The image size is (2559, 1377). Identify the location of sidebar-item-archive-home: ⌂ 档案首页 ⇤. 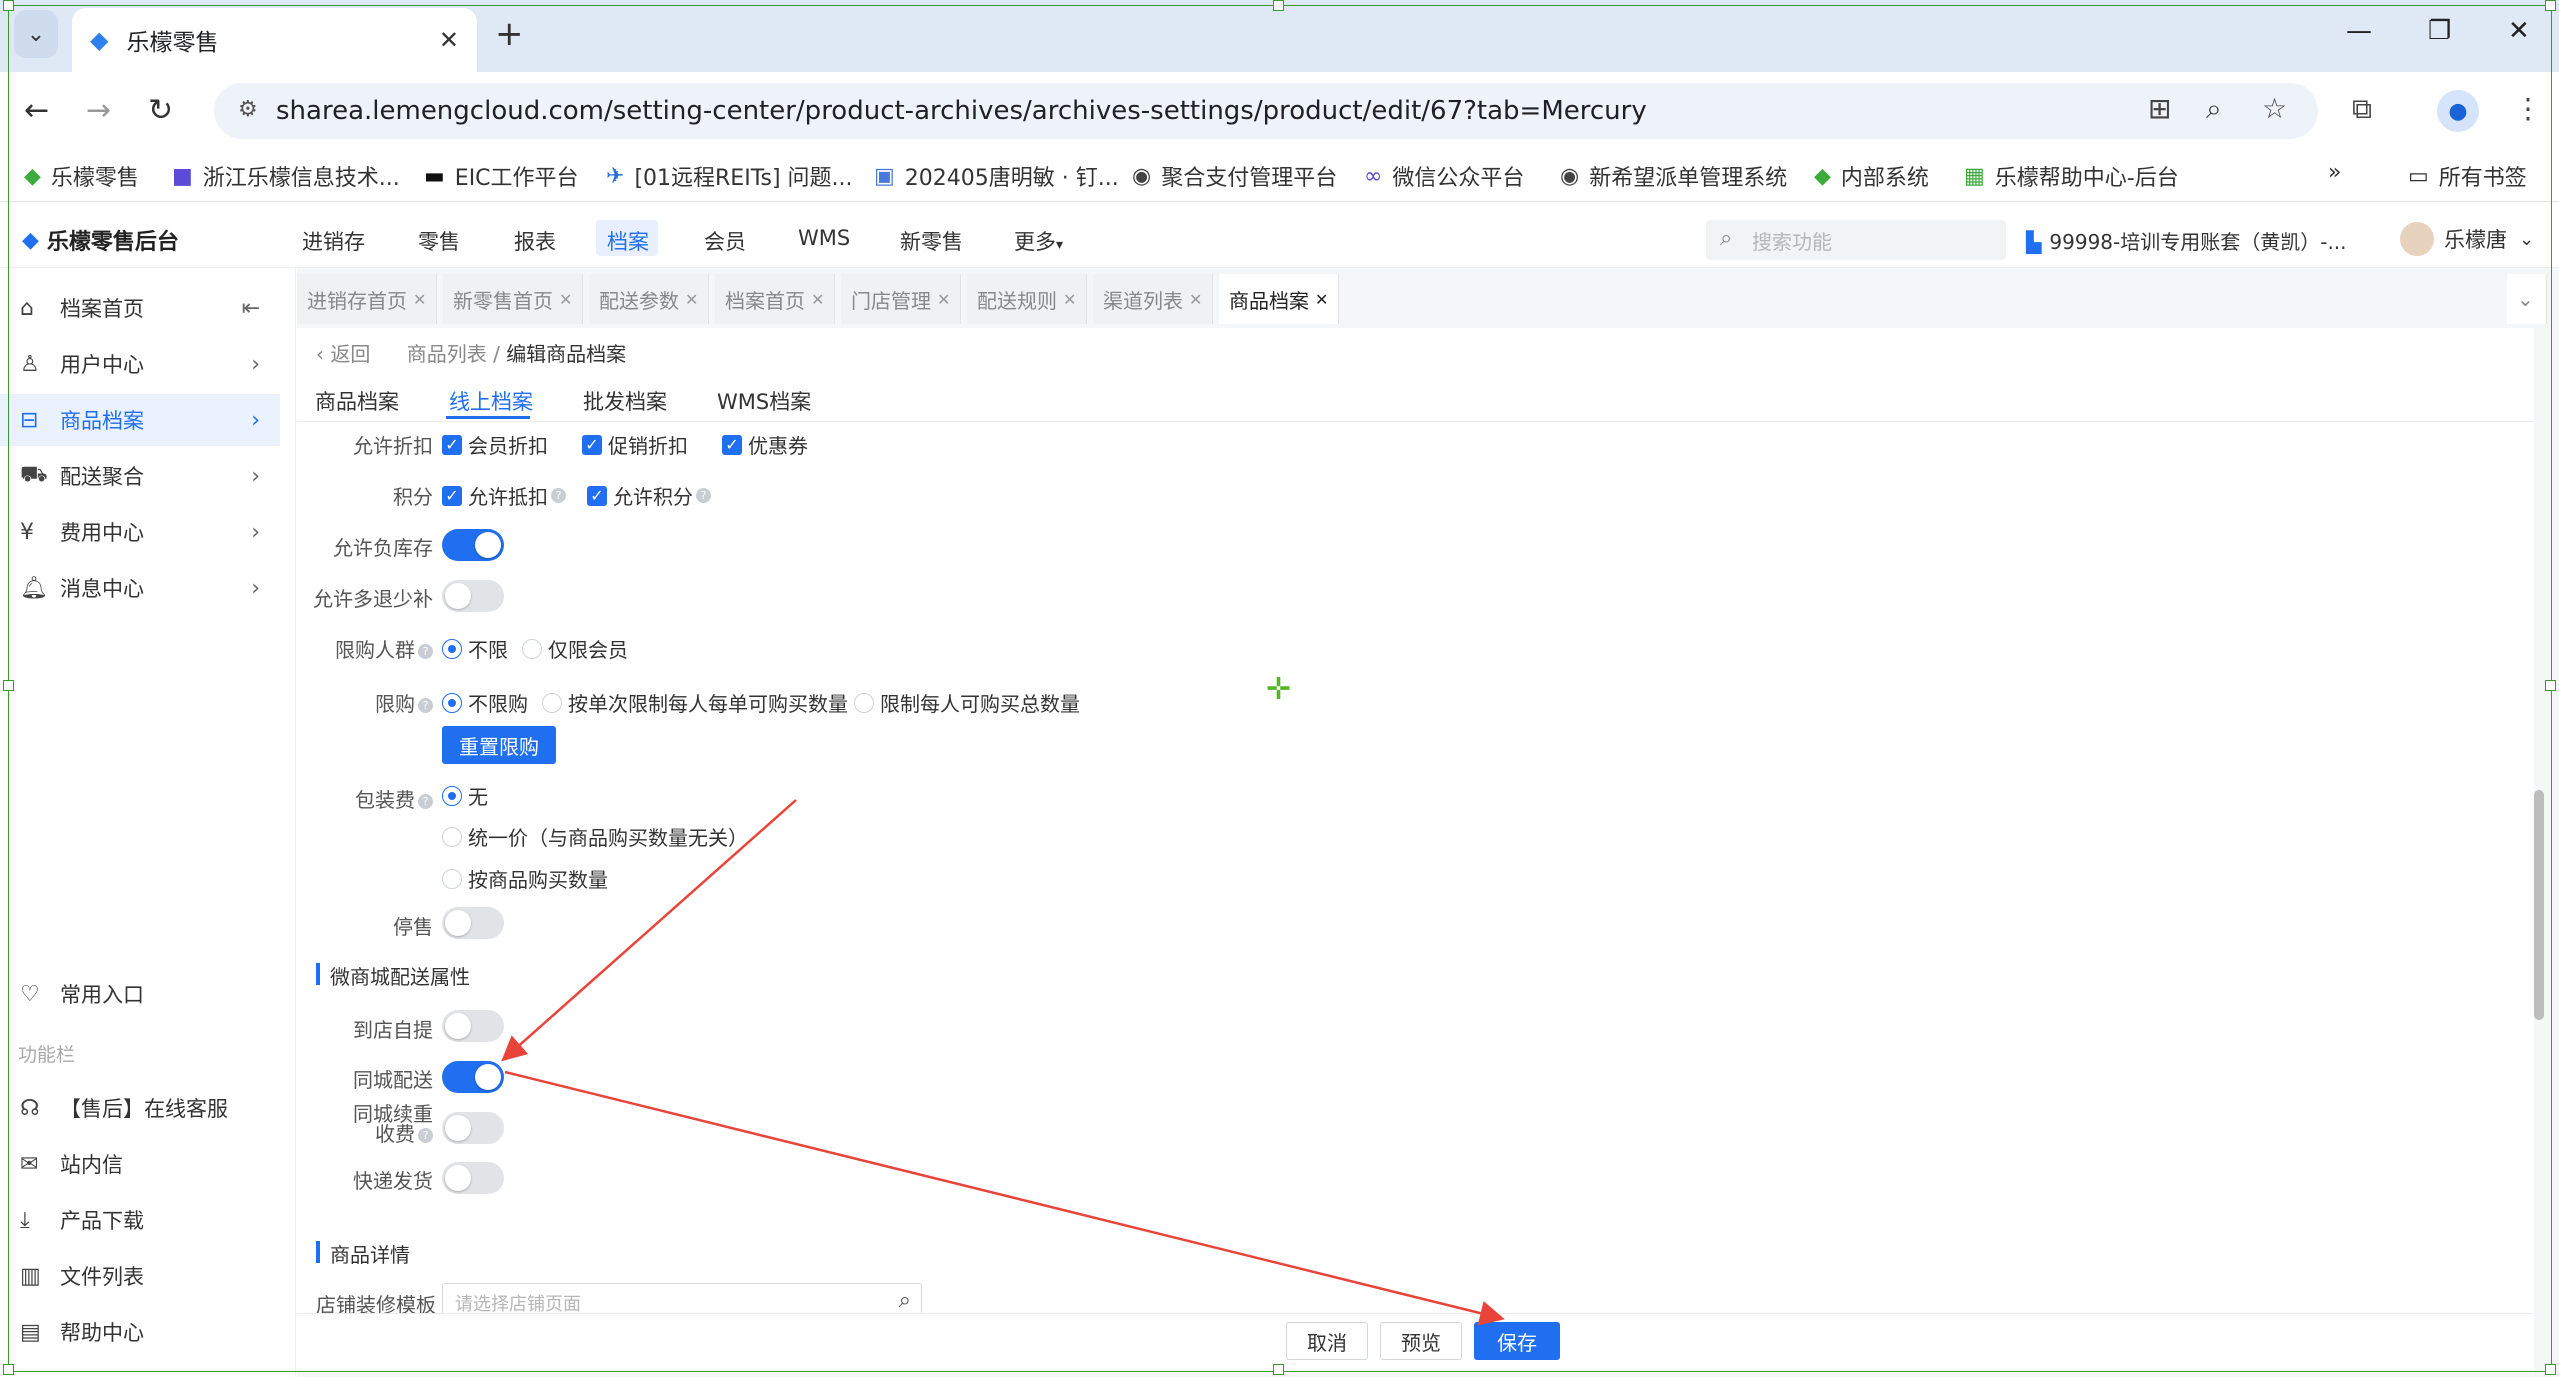
(140, 308).